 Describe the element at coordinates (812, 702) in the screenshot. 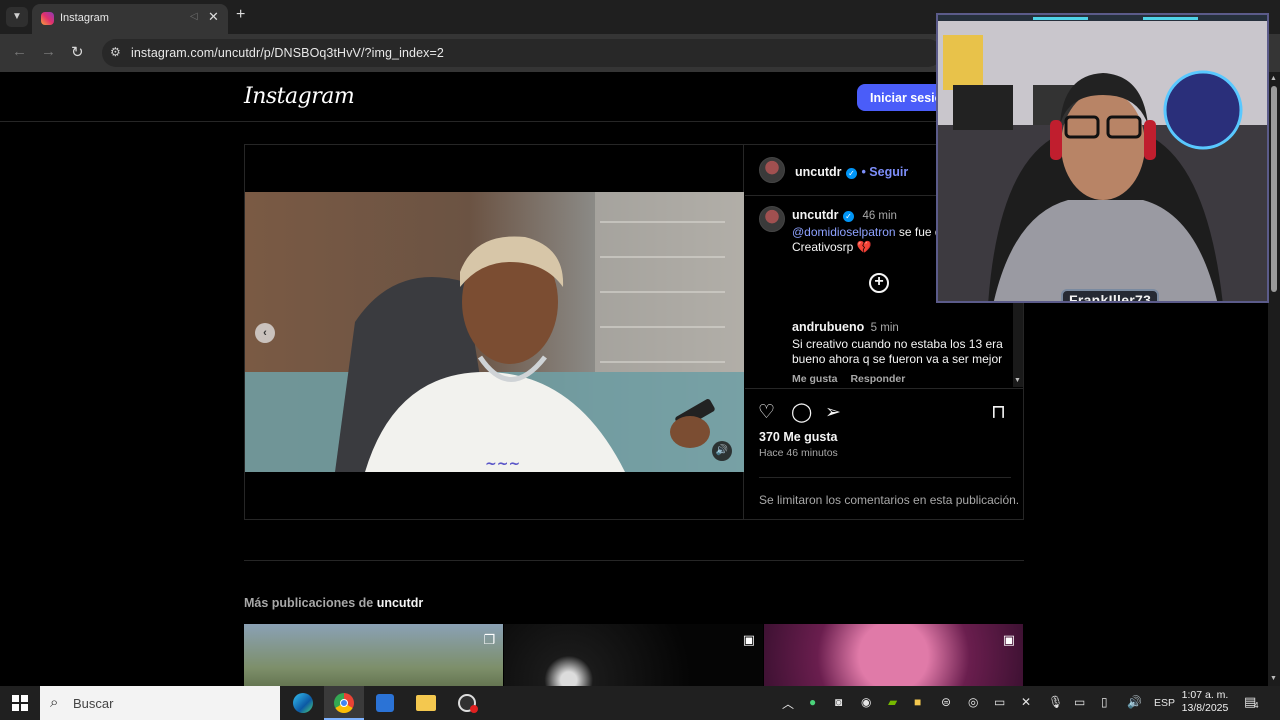

I see `tray-app-icon: ●` at that location.